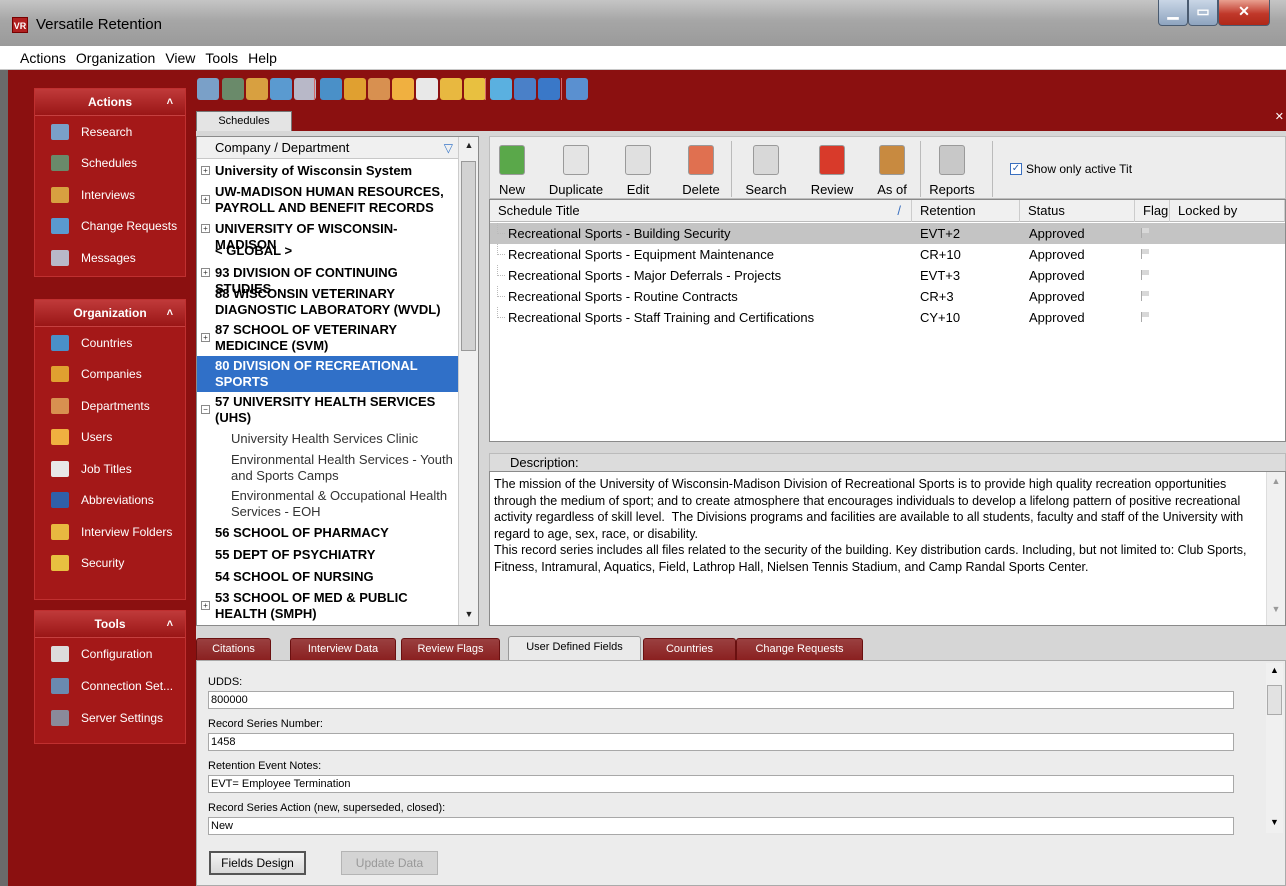 Image resolution: width=1286 pixels, height=886 pixels. Describe the element at coordinates (221, 56) in the screenshot. I see `menu-tools: Tools` at that location.